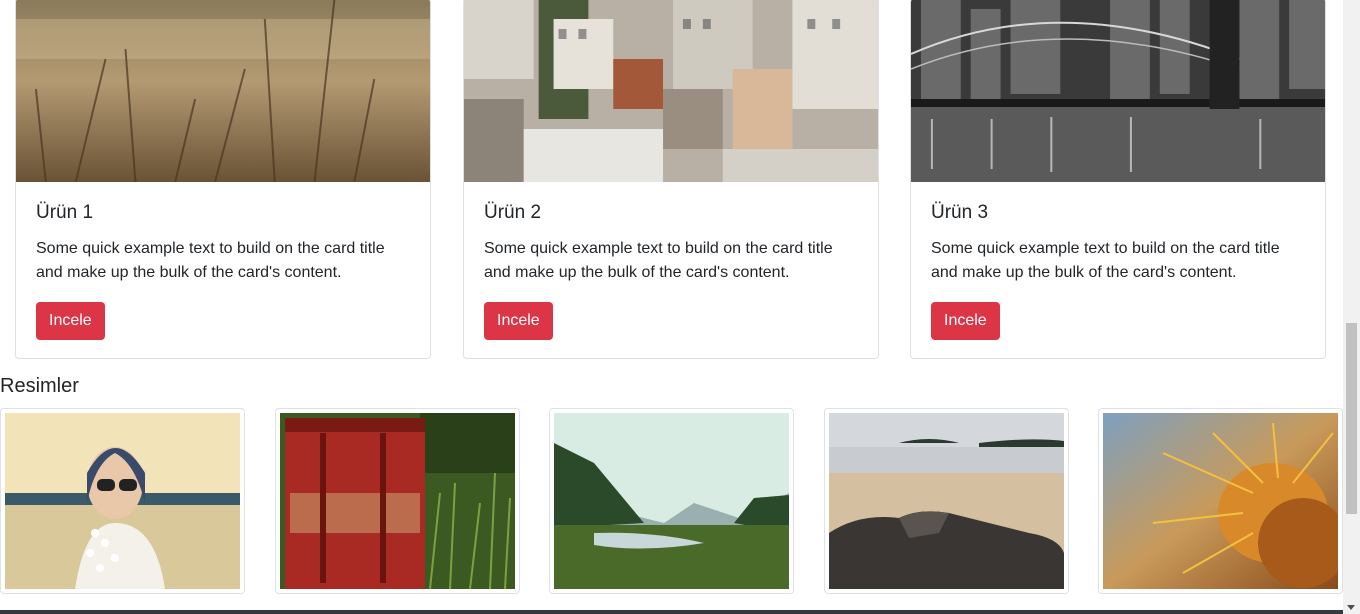 The width and height of the screenshot is (1360, 614). What do you see at coordinates (1351, 418) in the screenshot?
I see `scrollbar-thumb` at bounding box center [1351, 418].